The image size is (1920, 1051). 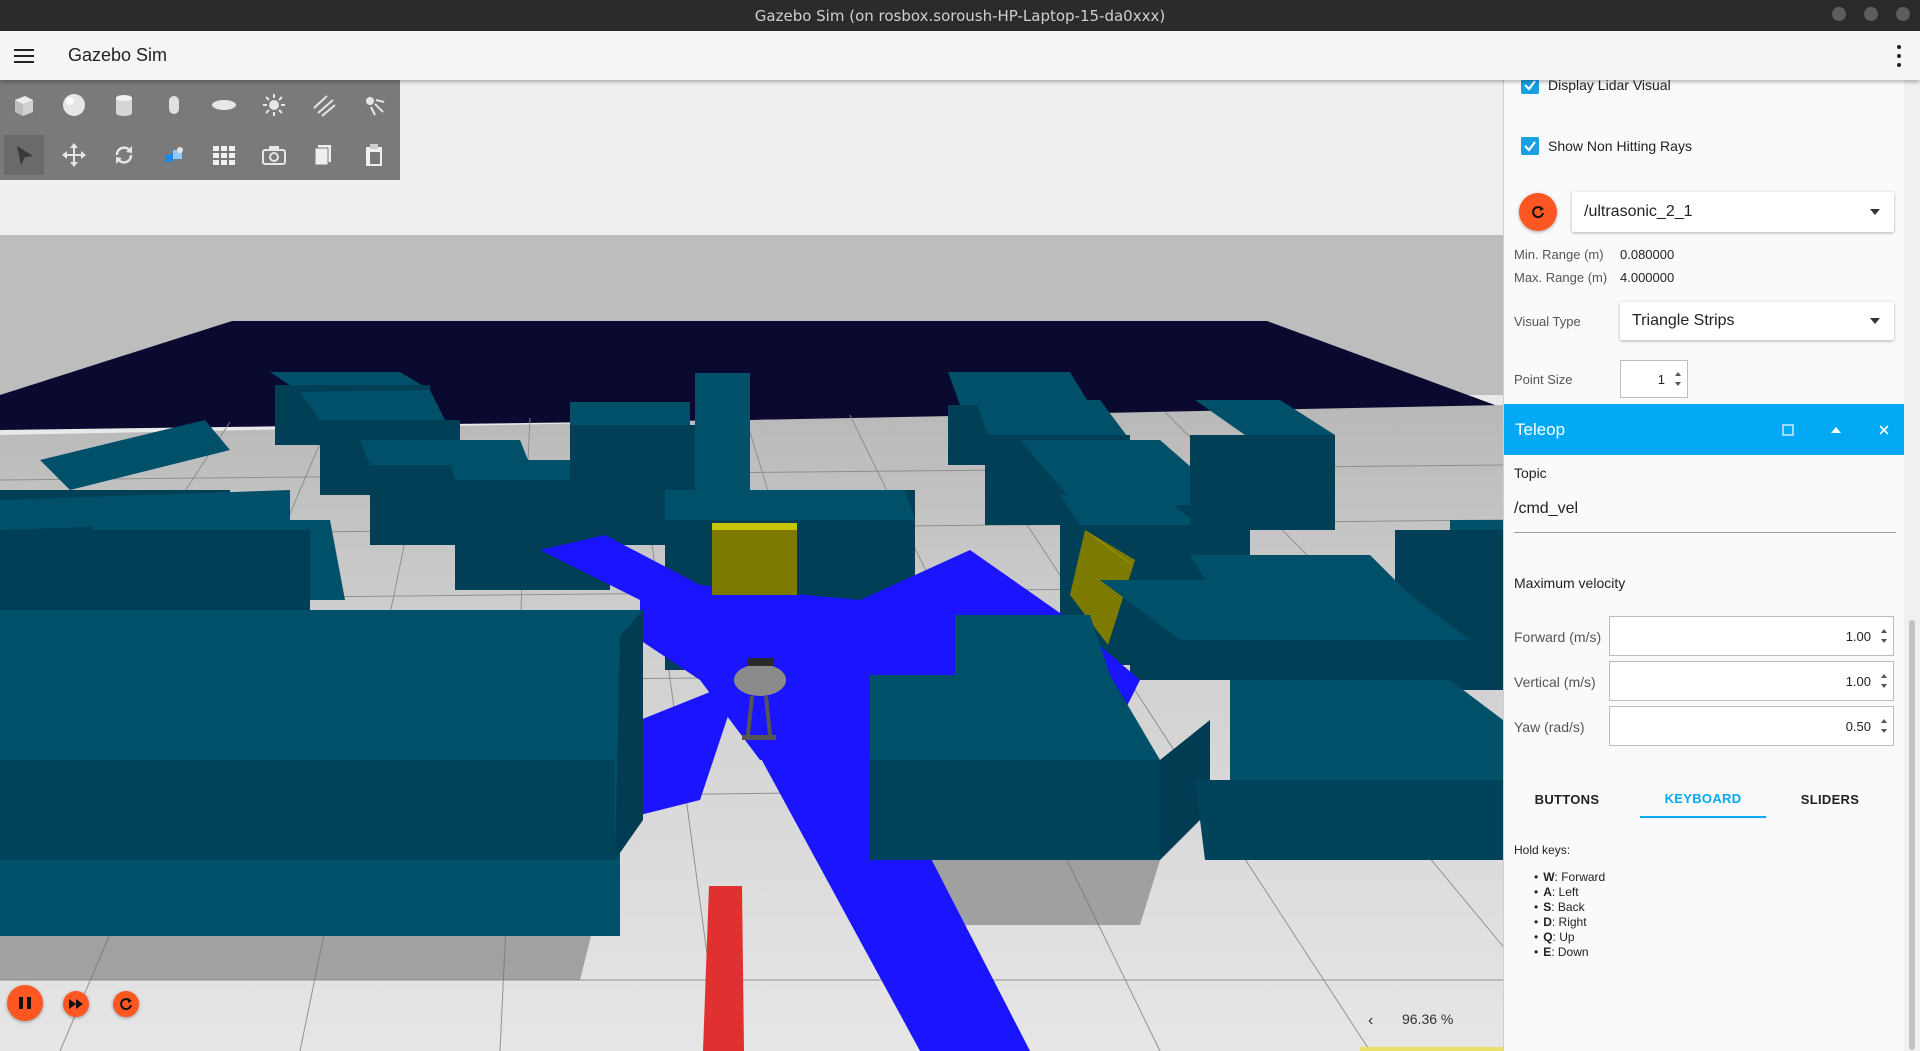 I want to click on min-range-label: Min. Range (m), so click(x=1559, y=254).